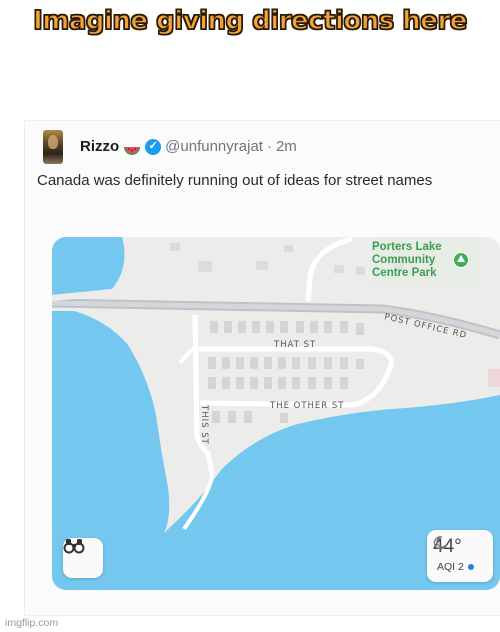  What do you see at coordinates (153, 146) in the screenshot?
I see `verified-badge-icon: ✓` at bounding box center [153, 146].